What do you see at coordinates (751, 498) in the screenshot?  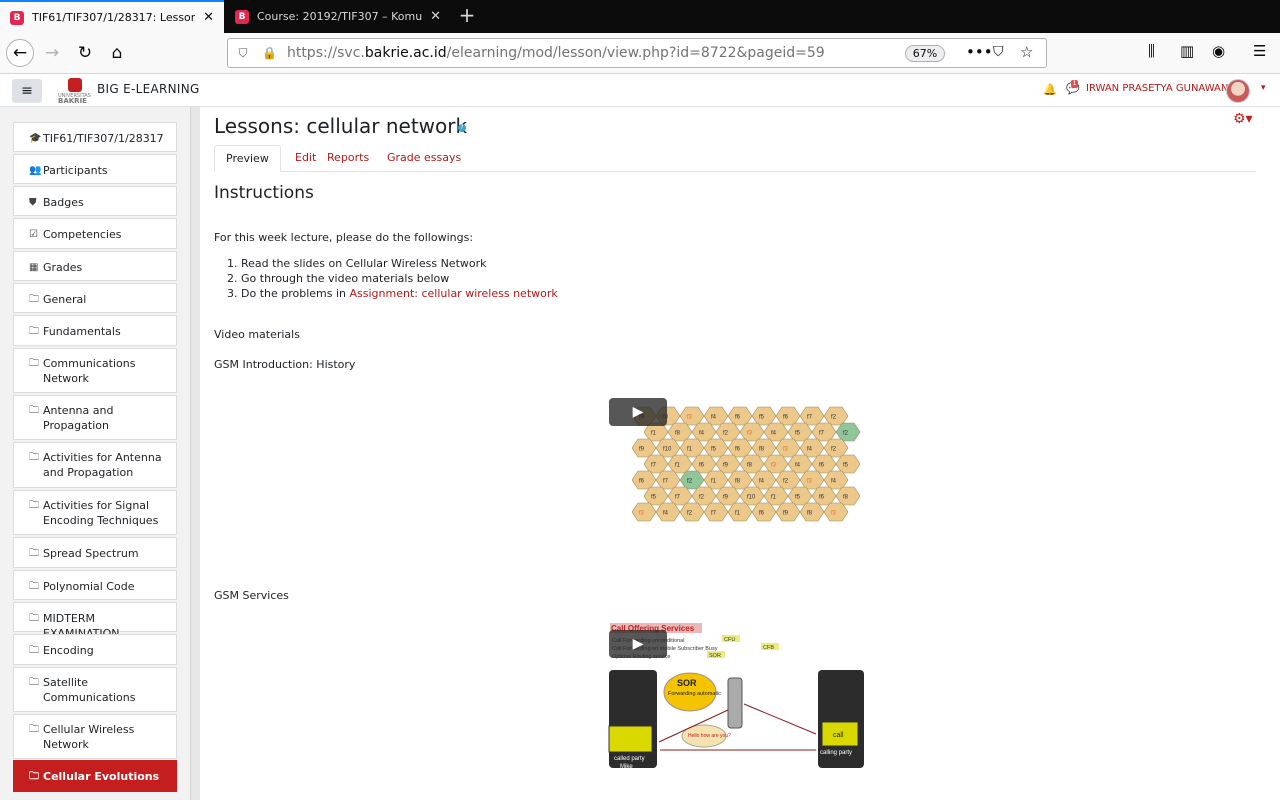 I see `hex-label: f10` at bounding box center [751, 498].